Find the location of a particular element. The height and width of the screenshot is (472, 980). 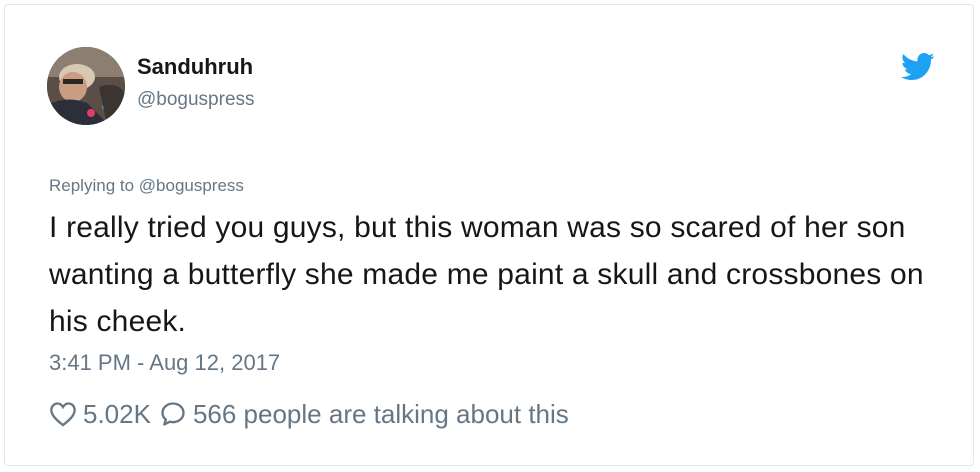

like-button: 5.02K is located at coordinates (100, 414).